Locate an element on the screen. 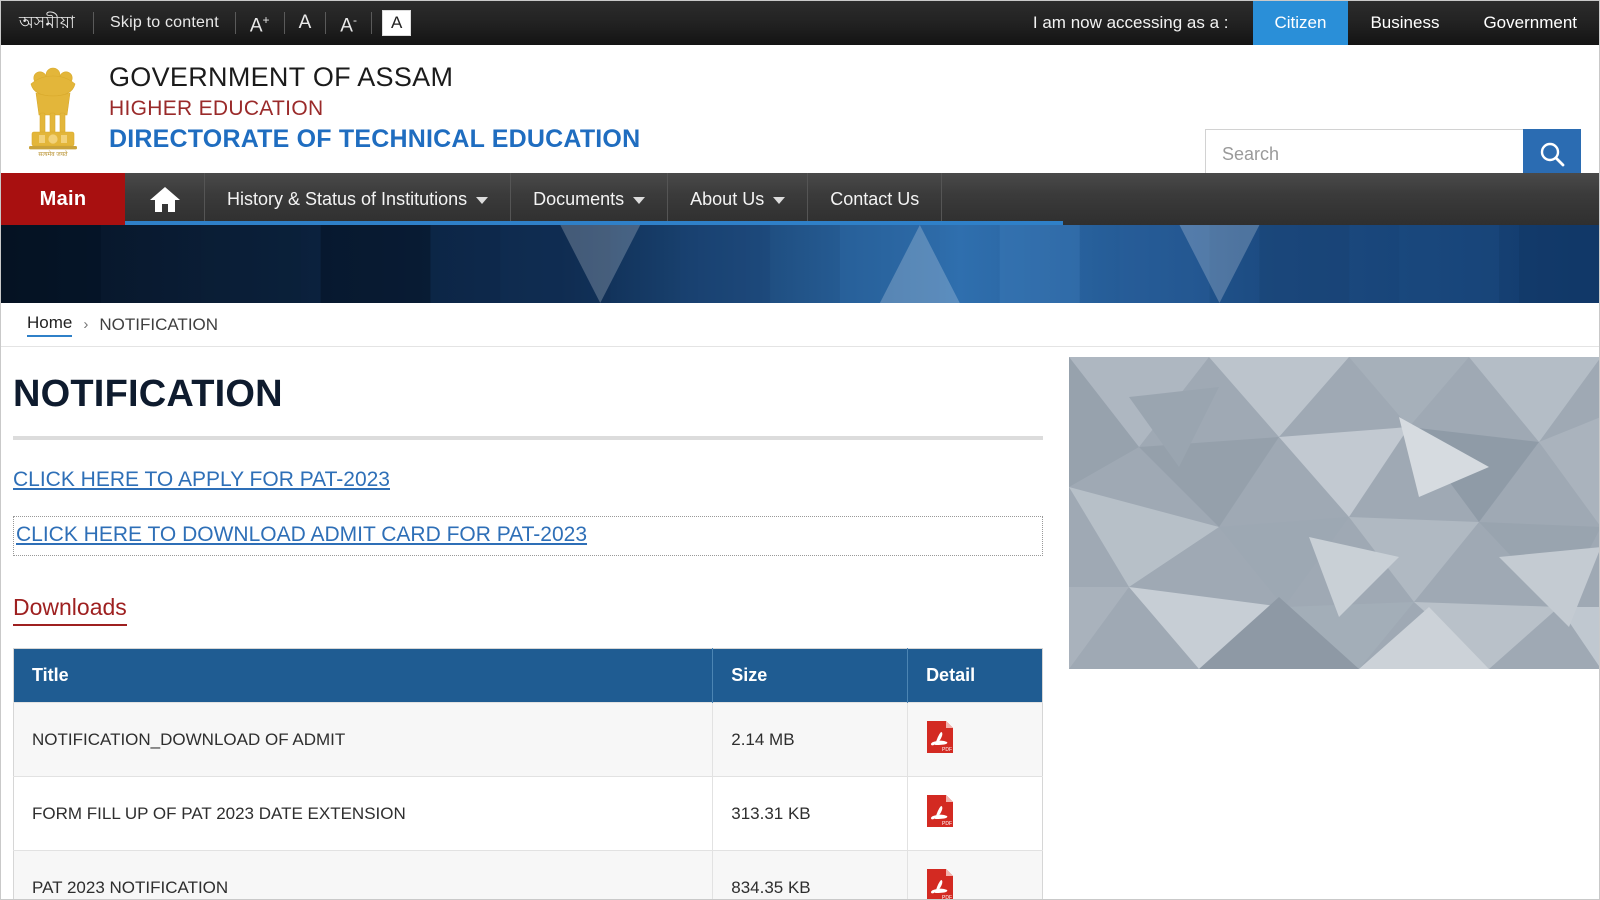 The image size is (1600, 900). header-line-department: HIGHER EDUCATION is located at coordinates (216, 109).